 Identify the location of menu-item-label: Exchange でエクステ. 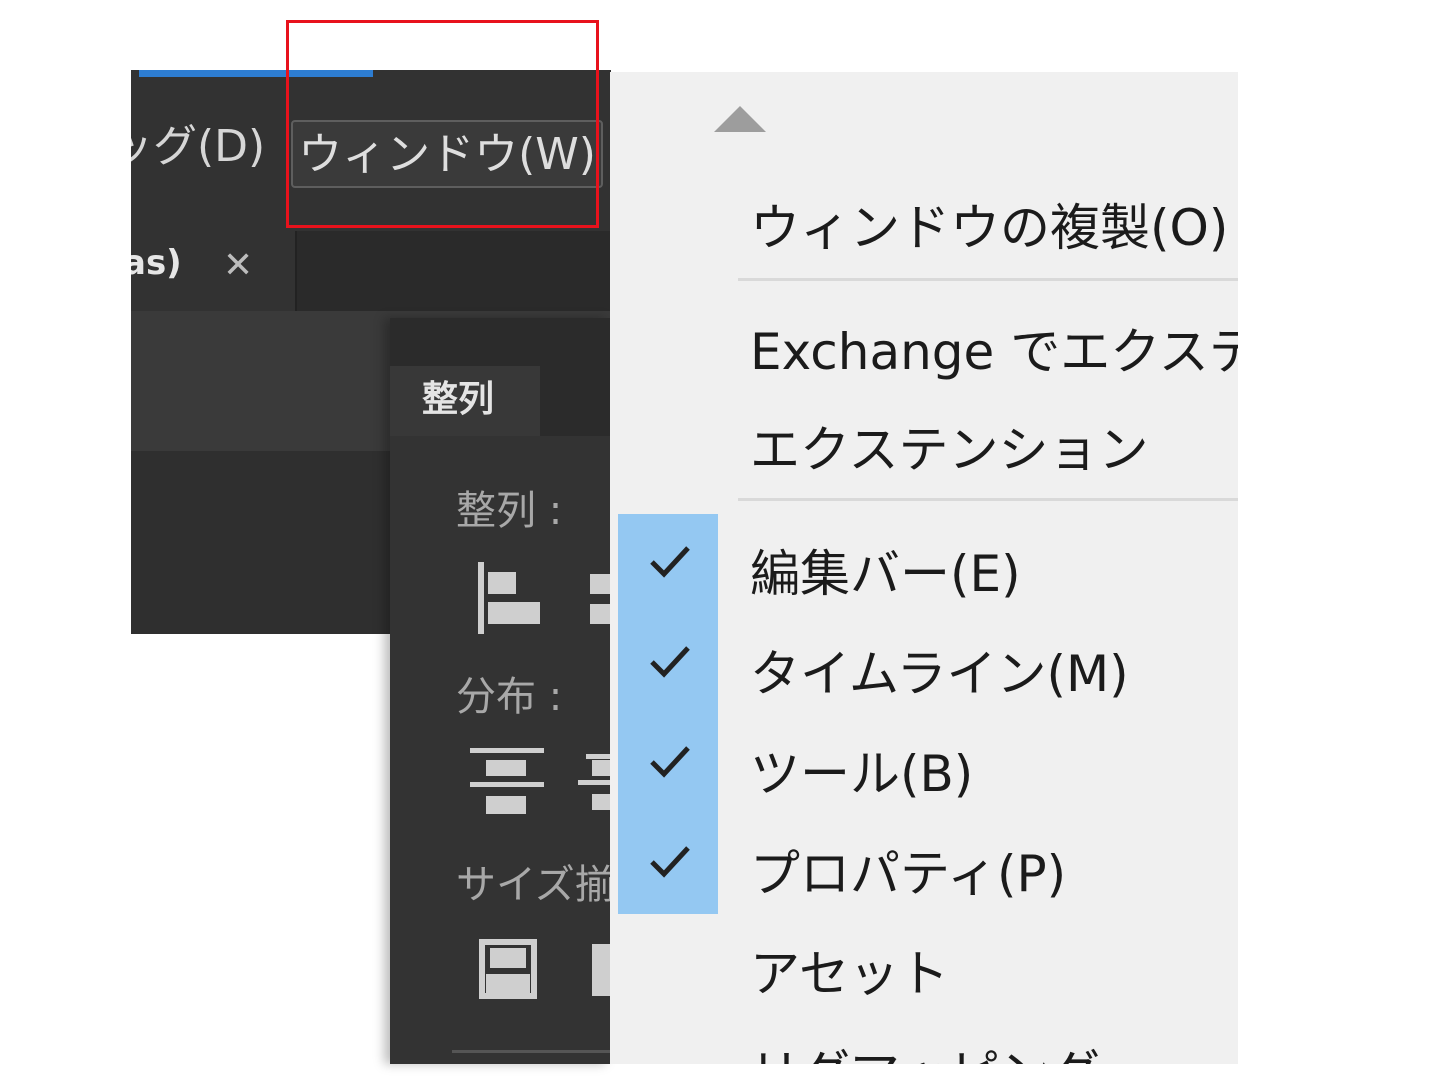
(994, 352).